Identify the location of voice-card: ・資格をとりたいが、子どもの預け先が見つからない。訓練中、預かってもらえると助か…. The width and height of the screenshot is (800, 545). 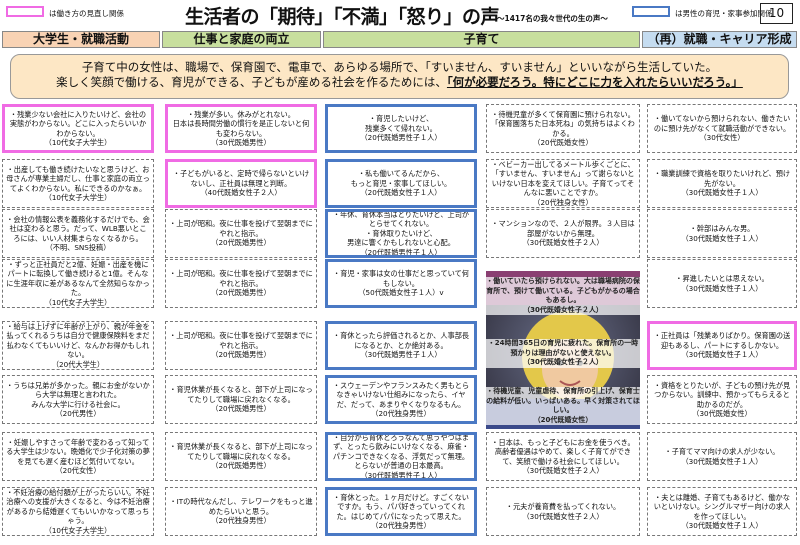
(722, 399).